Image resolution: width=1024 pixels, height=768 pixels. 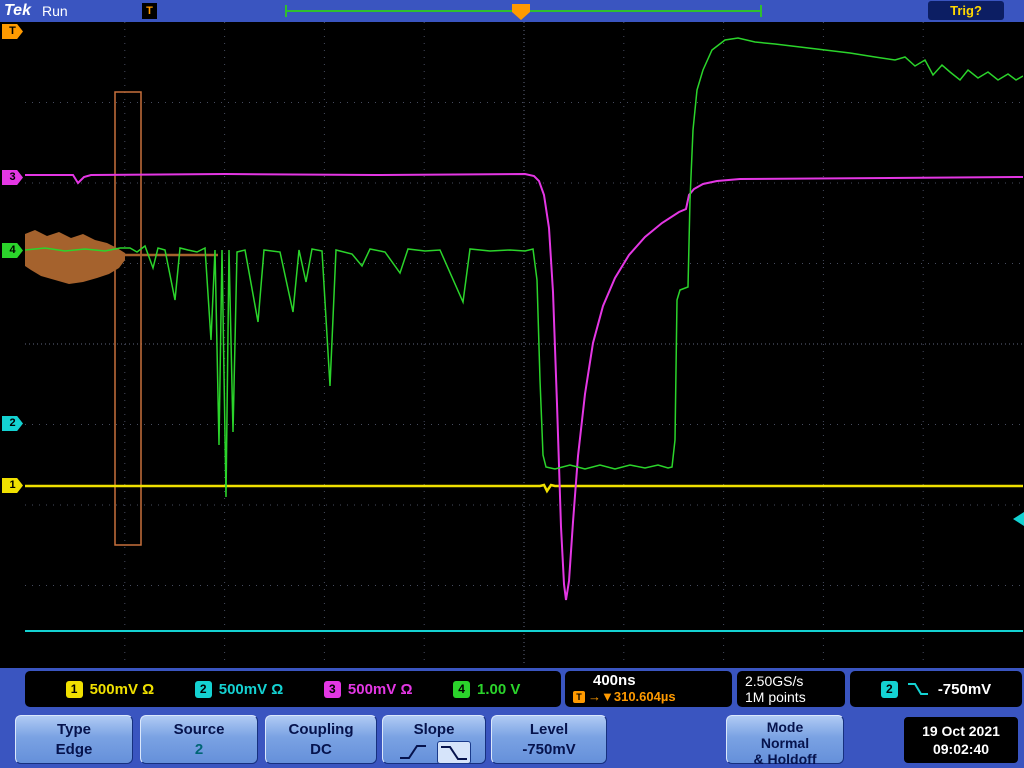 What do you see at coordinates (434, 729) in the screenshot?
I see `slope-label: Slope` at bounding box center [434, 729].